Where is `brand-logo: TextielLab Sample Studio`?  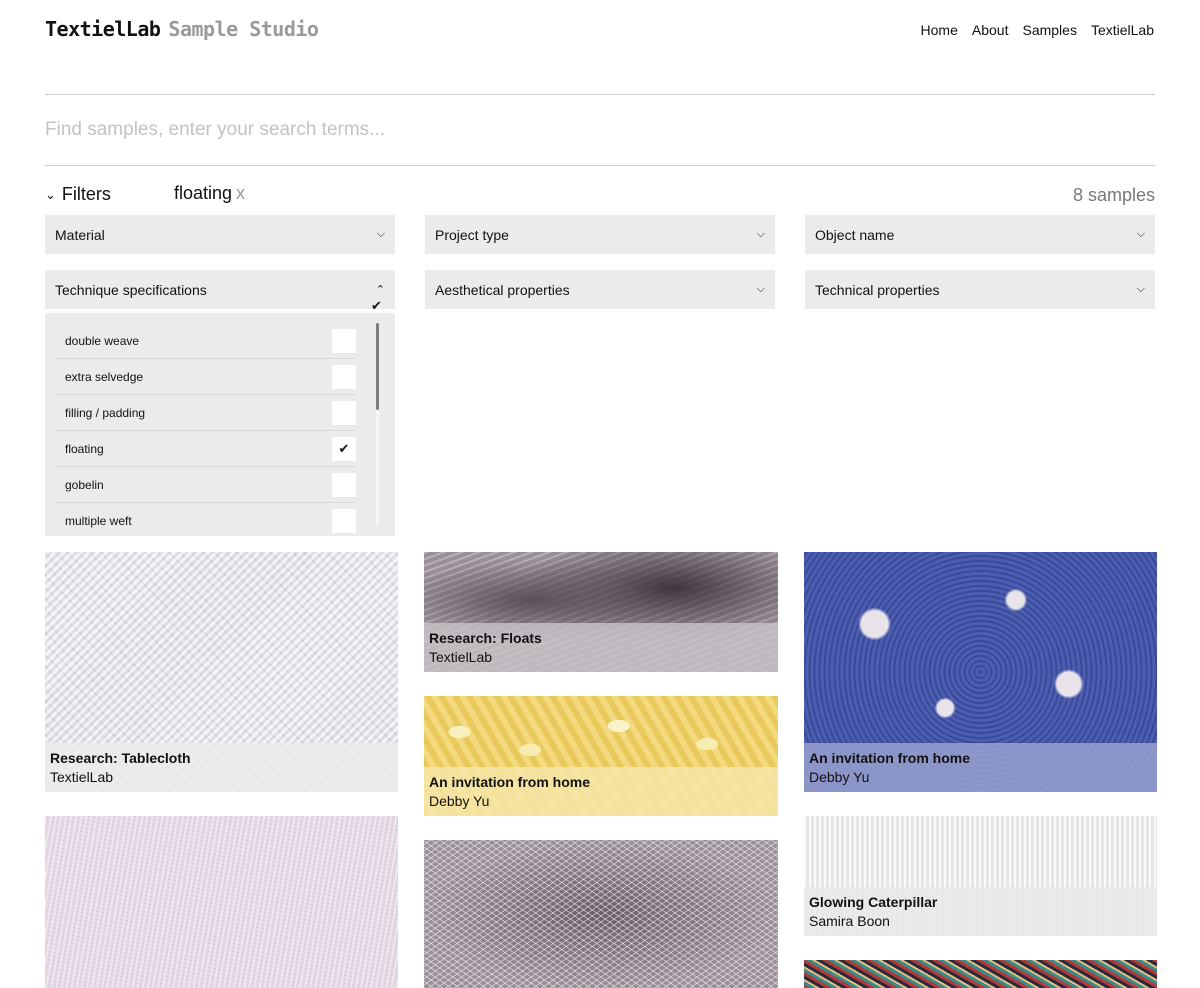 brand-logo: TextielLab Sample Studio is located at coordinates (182, 29).